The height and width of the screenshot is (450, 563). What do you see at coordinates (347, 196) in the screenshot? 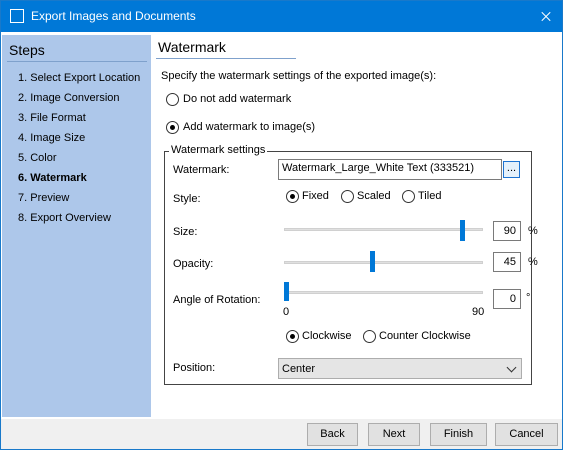
I see `style-scaled-radio` at bounding box center [347, 196].